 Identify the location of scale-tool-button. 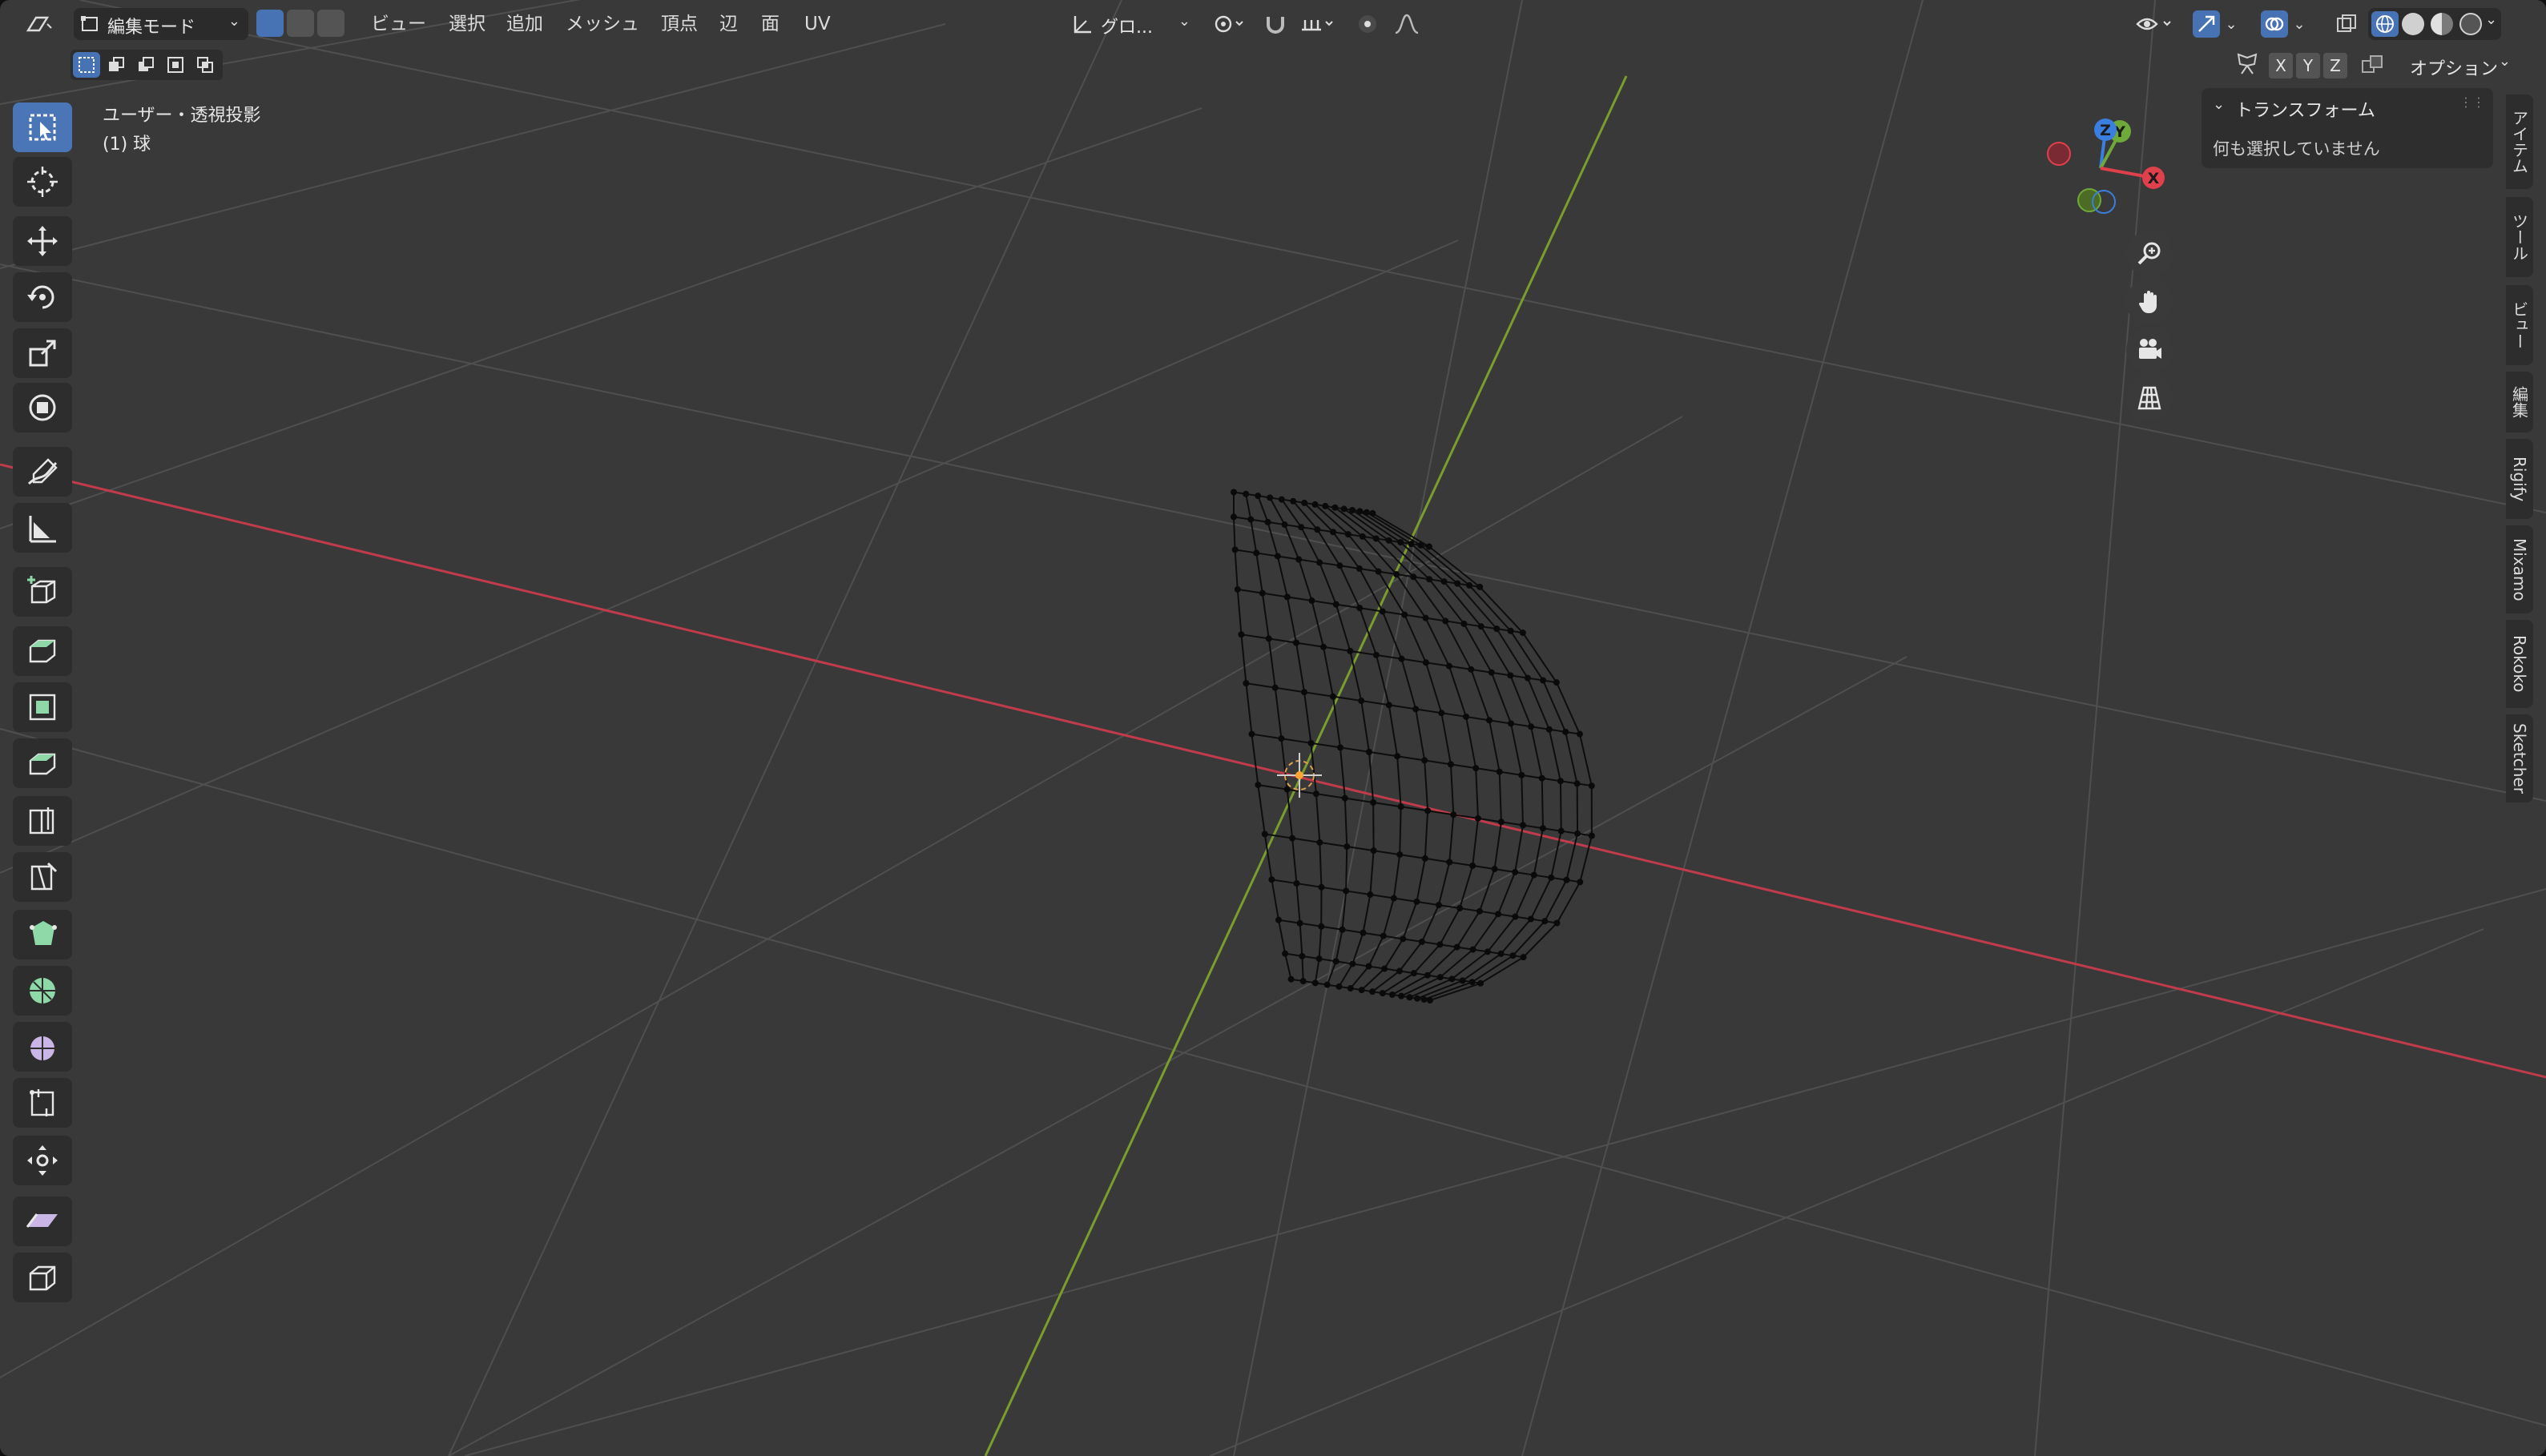
(43, 353).